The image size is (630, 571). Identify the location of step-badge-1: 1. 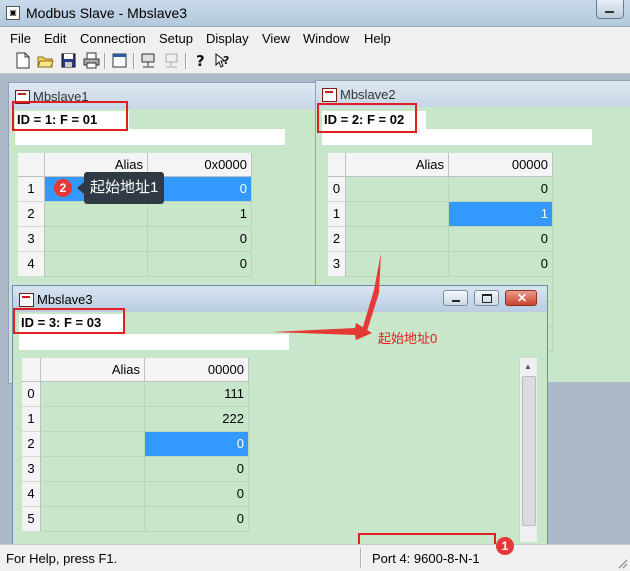
(505, 546).